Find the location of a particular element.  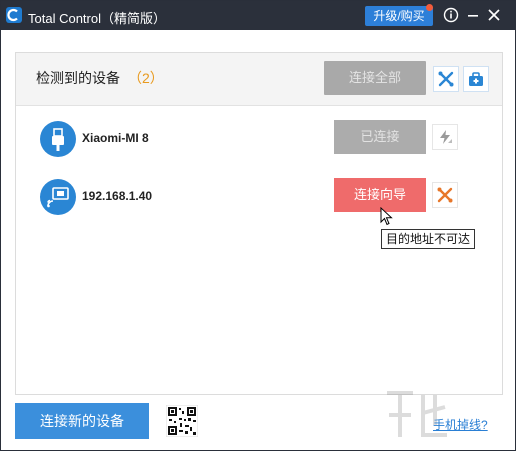

device-row: 192.168.1.40 连接向导 is located at coordinates (259, 196).